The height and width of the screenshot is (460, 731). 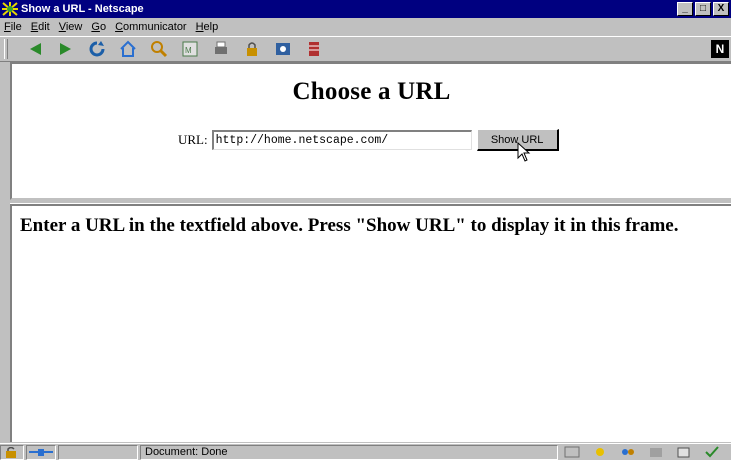 What do you see at coordinates (13, 27) in the screenshot?
I see `menu-file: File` at bounding box center [13, 27].